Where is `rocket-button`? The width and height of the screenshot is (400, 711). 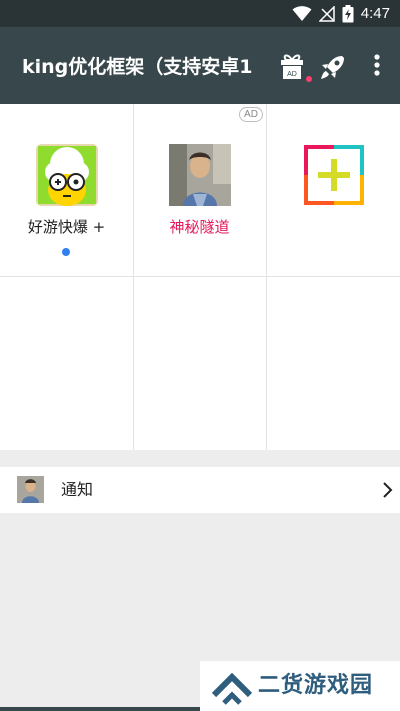
rocket-button is located at coordinates (333, 67).